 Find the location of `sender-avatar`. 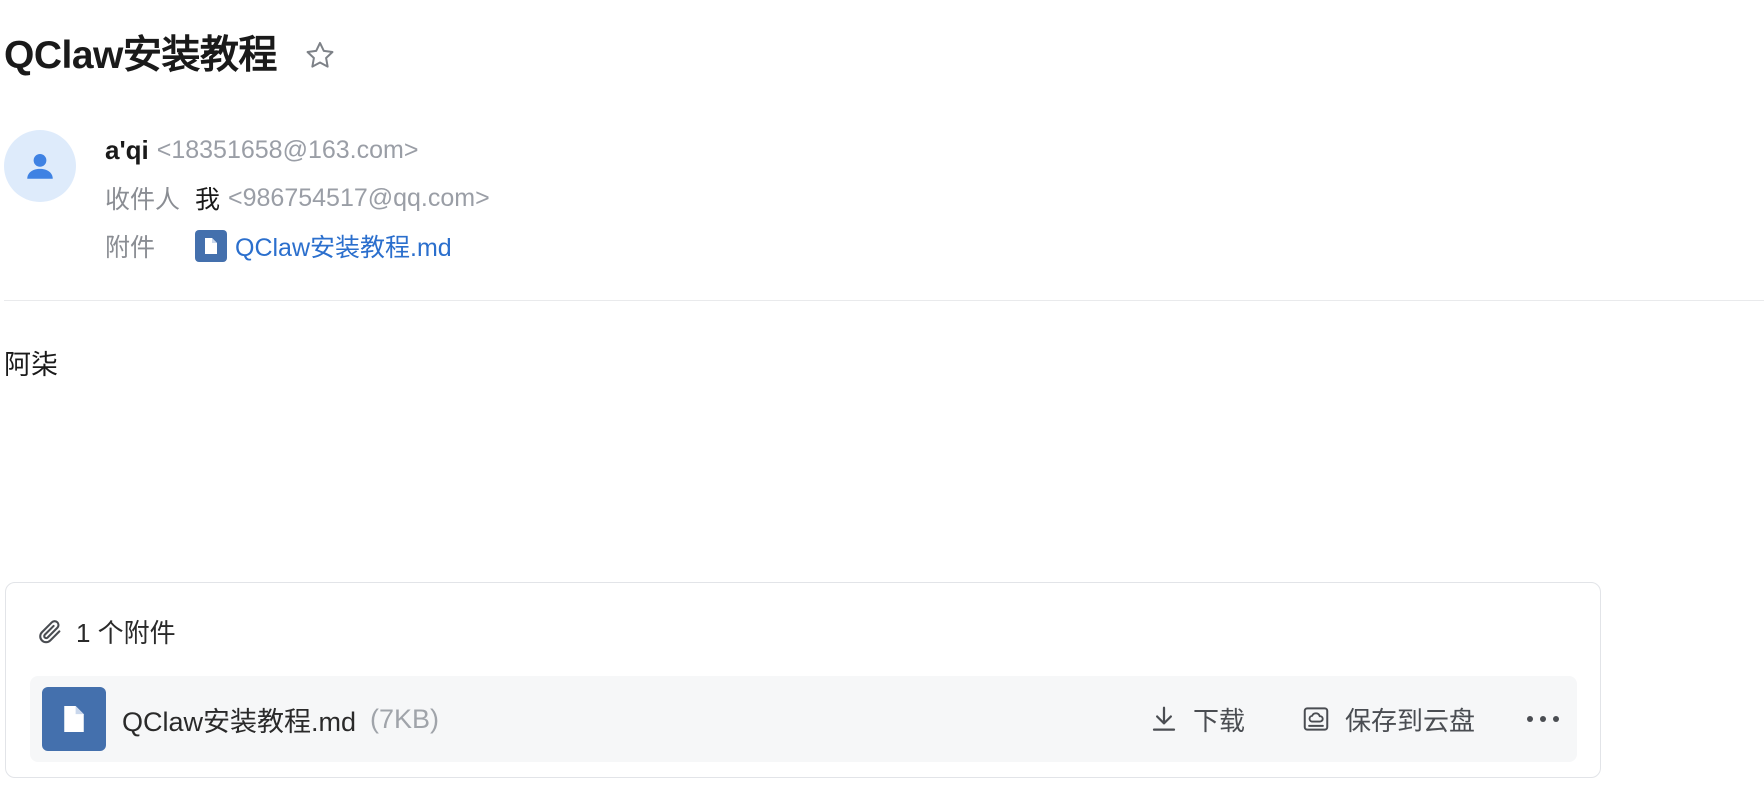

sender-avatar is located at coordinates (40, 166).